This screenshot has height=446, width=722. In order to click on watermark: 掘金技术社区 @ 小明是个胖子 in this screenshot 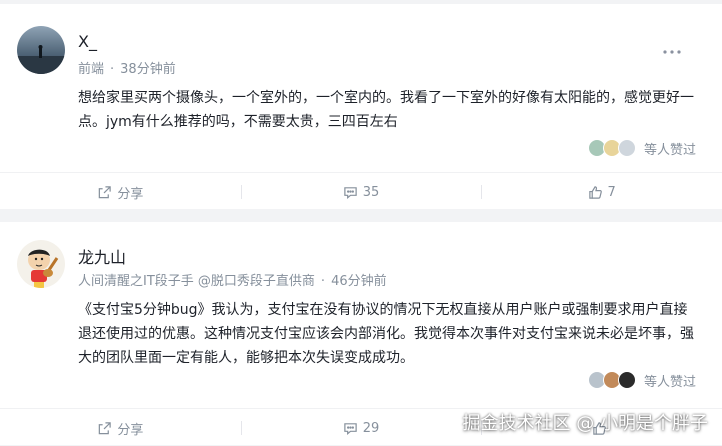, I will do `click(585, 422)`.